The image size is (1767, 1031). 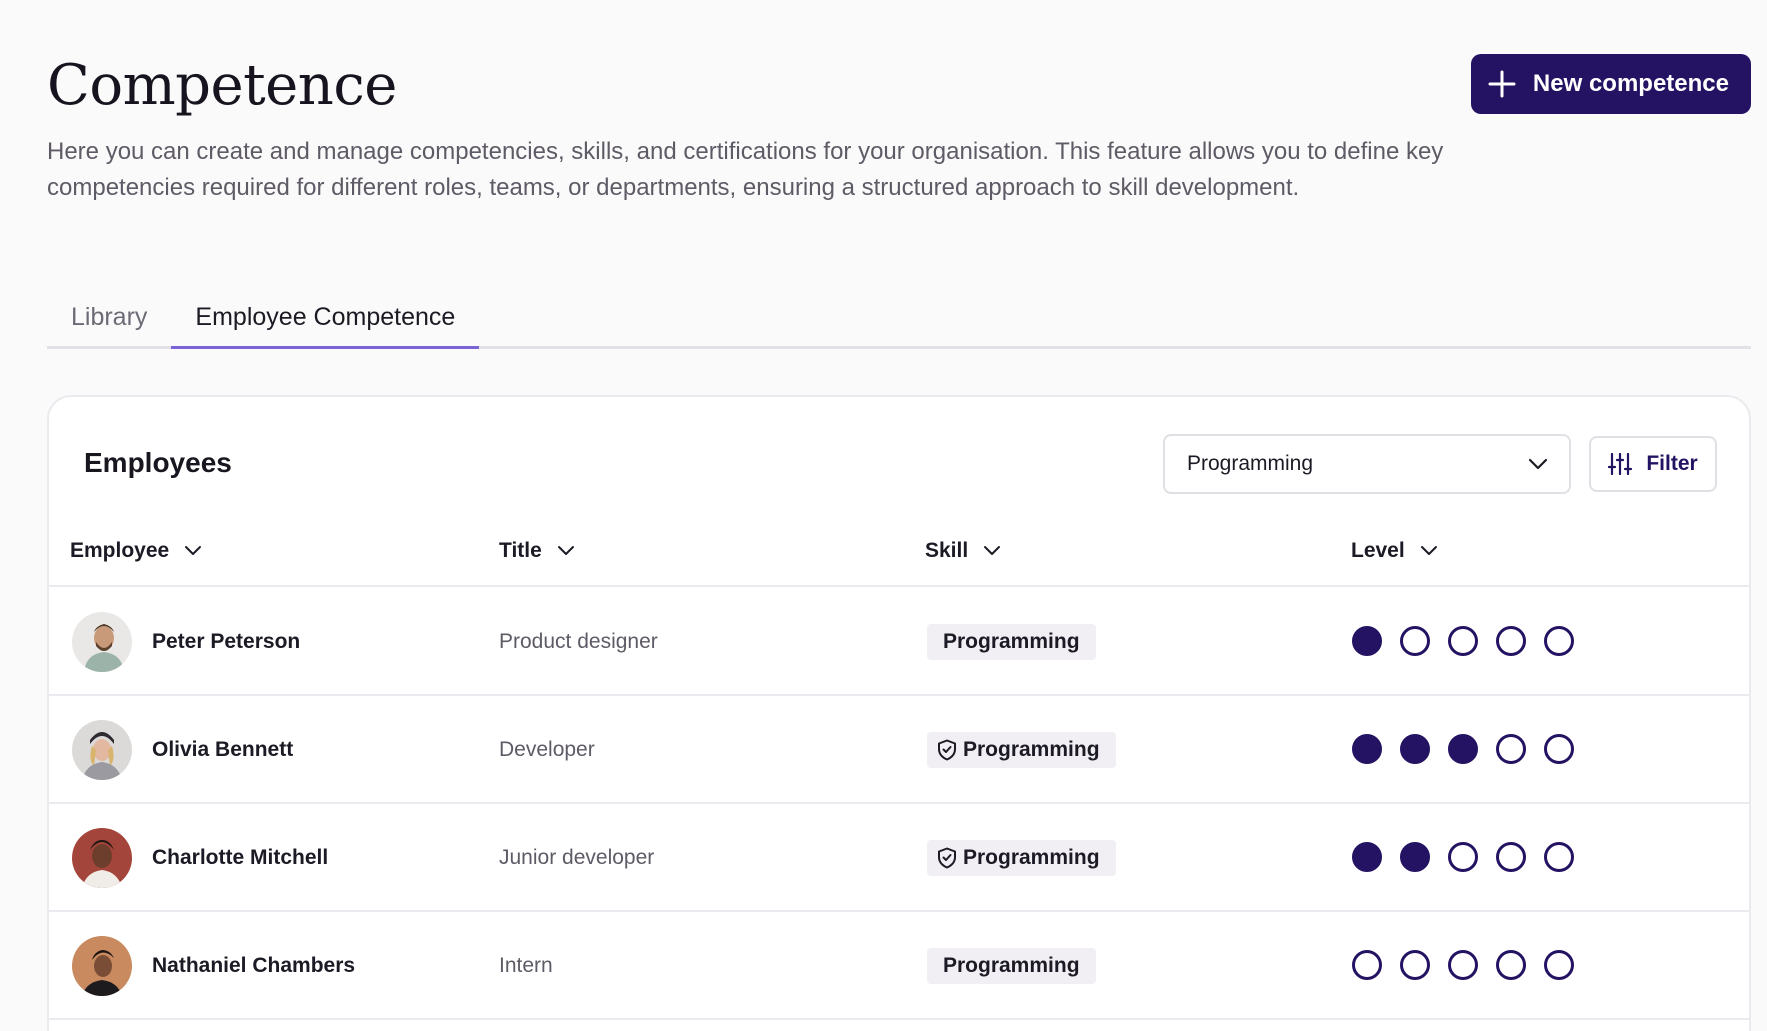 What do you see at coordinates (1250, 463) in the screenshot?
I see `skill-select-value: Programming` at bounding box center [1250, 463].